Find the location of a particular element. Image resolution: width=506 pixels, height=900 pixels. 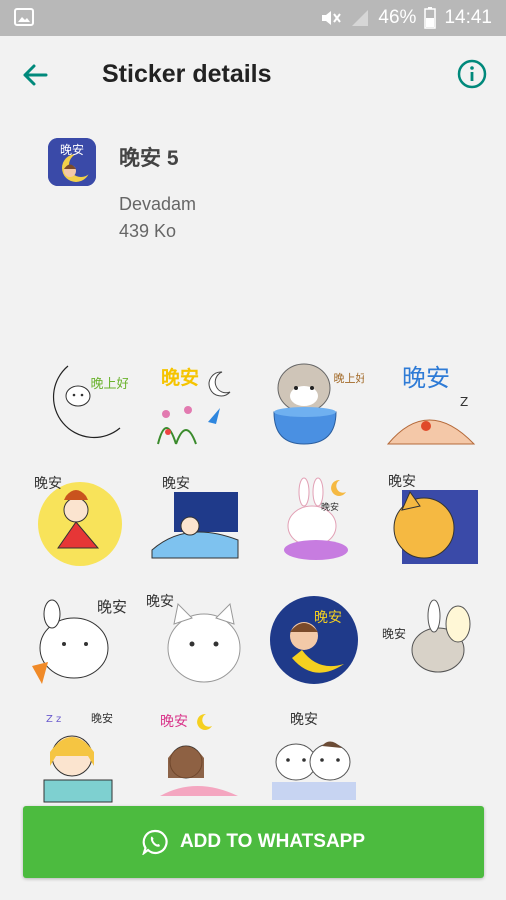

svg-text: Z is located at coordinates (464, 402).